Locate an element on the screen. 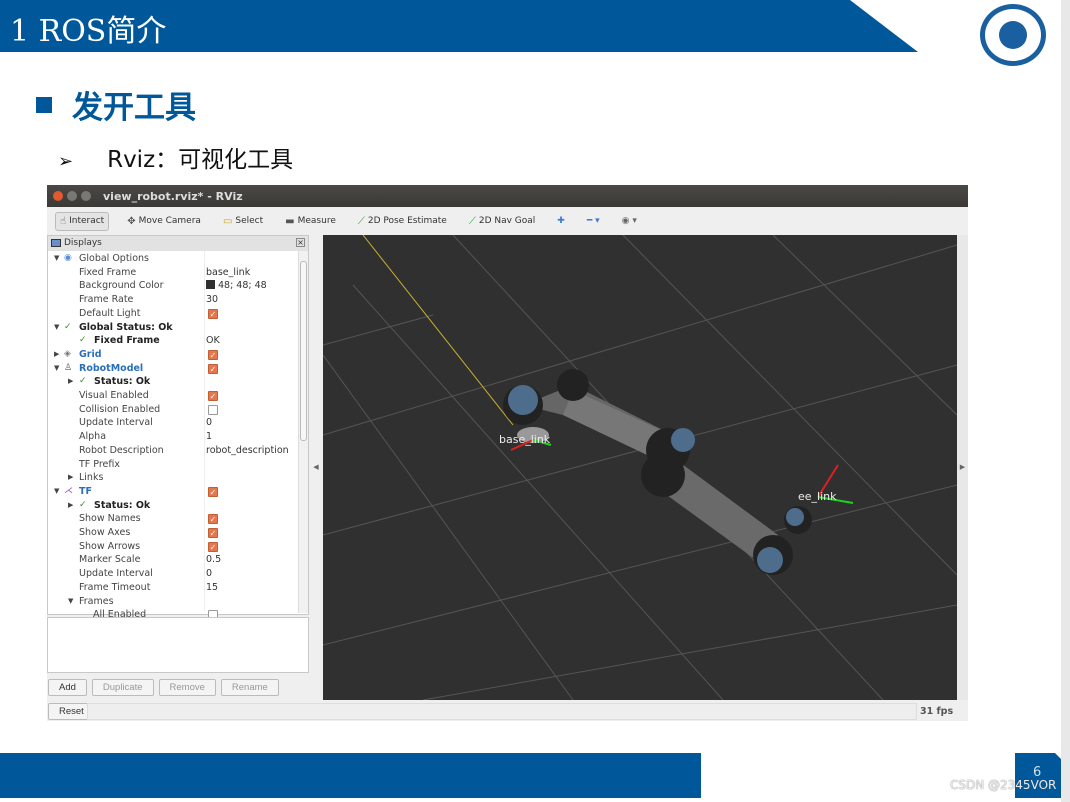  tool-measure: ▬ Measure is located at coordinates (310, 221).